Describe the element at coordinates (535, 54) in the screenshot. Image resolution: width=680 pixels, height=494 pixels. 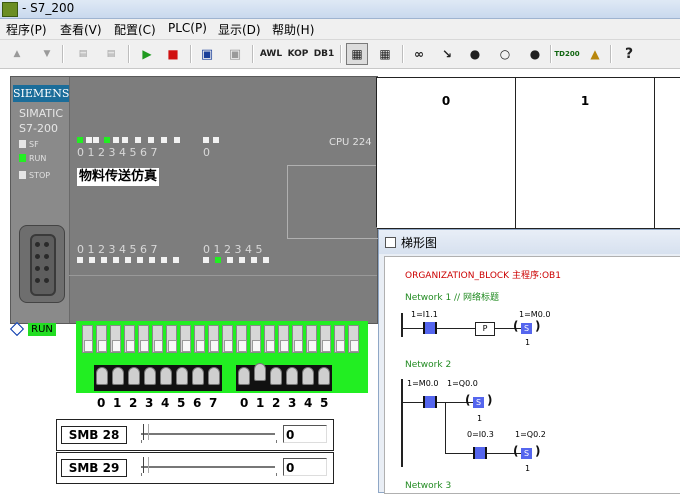
I see `lock-arrow-icon: ●` at that location.